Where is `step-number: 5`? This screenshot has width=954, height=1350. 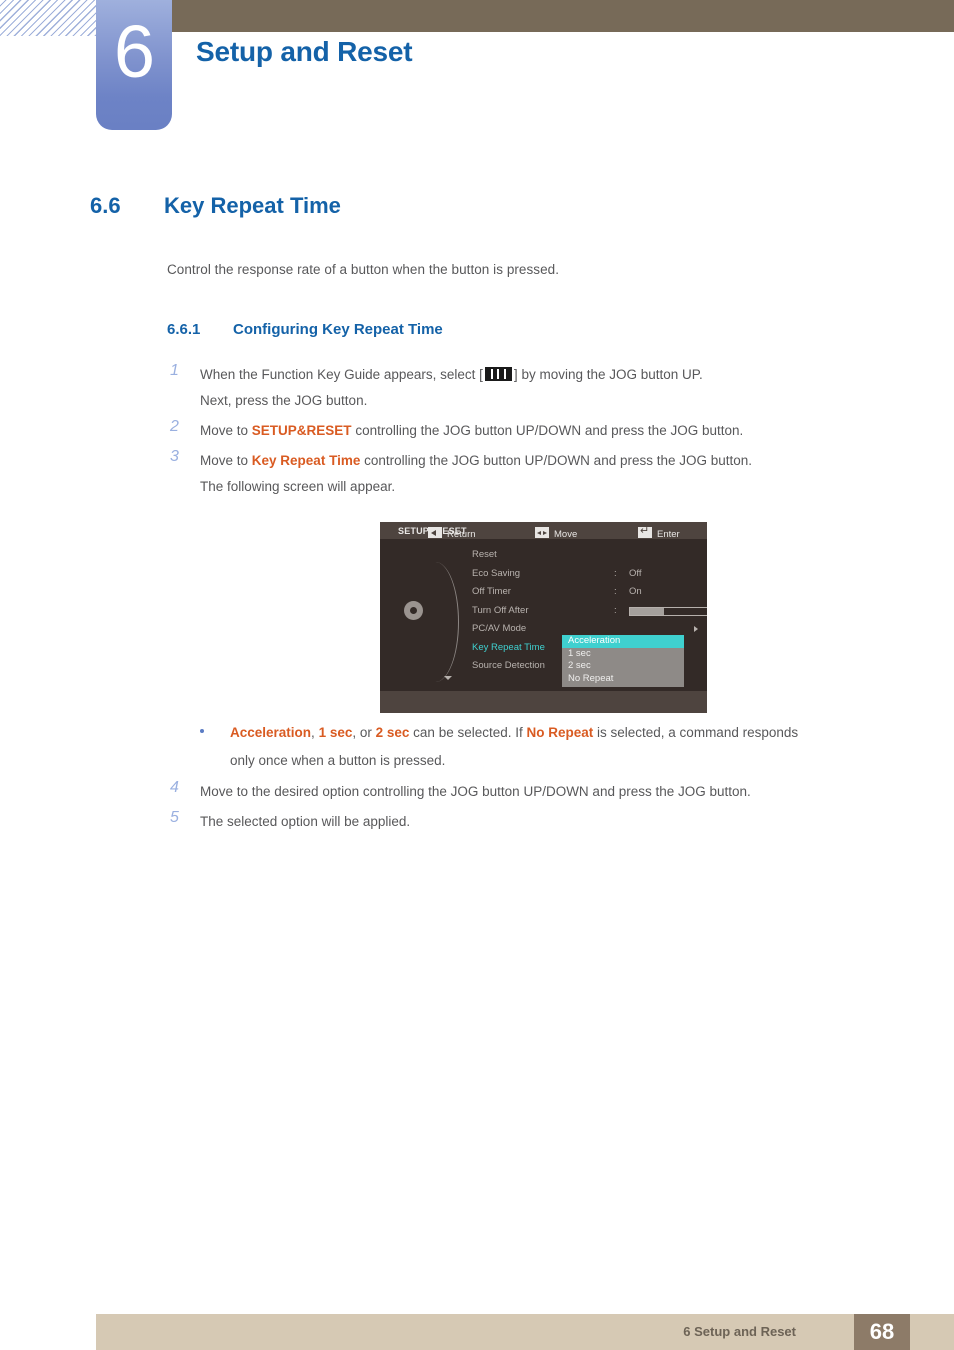
step-number: 5 is located at coordinates (174, 817).